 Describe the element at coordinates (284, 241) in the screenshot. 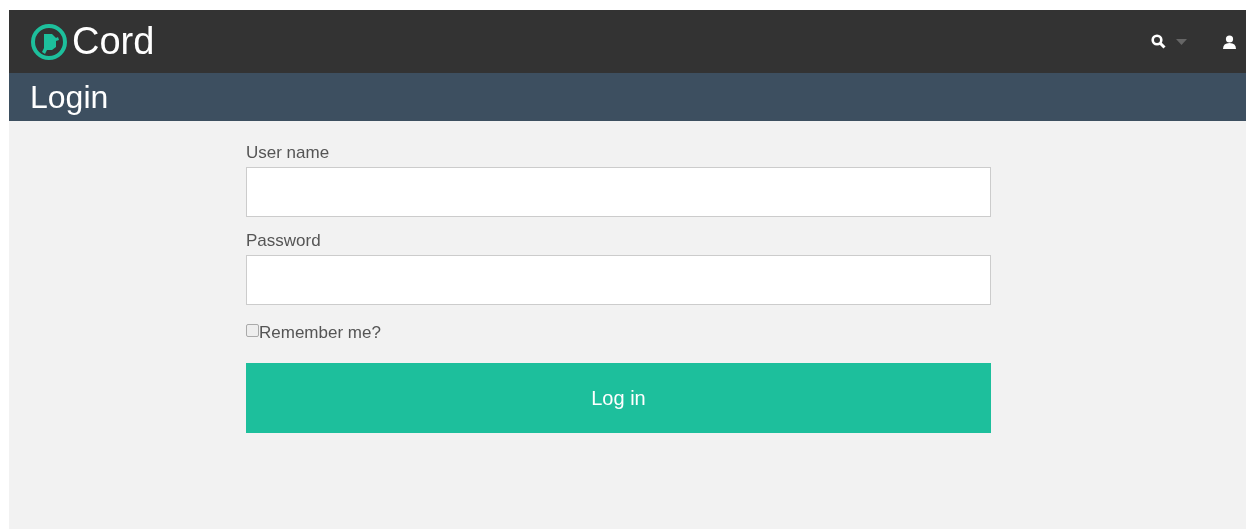

I see `field-label: Password` at that location.